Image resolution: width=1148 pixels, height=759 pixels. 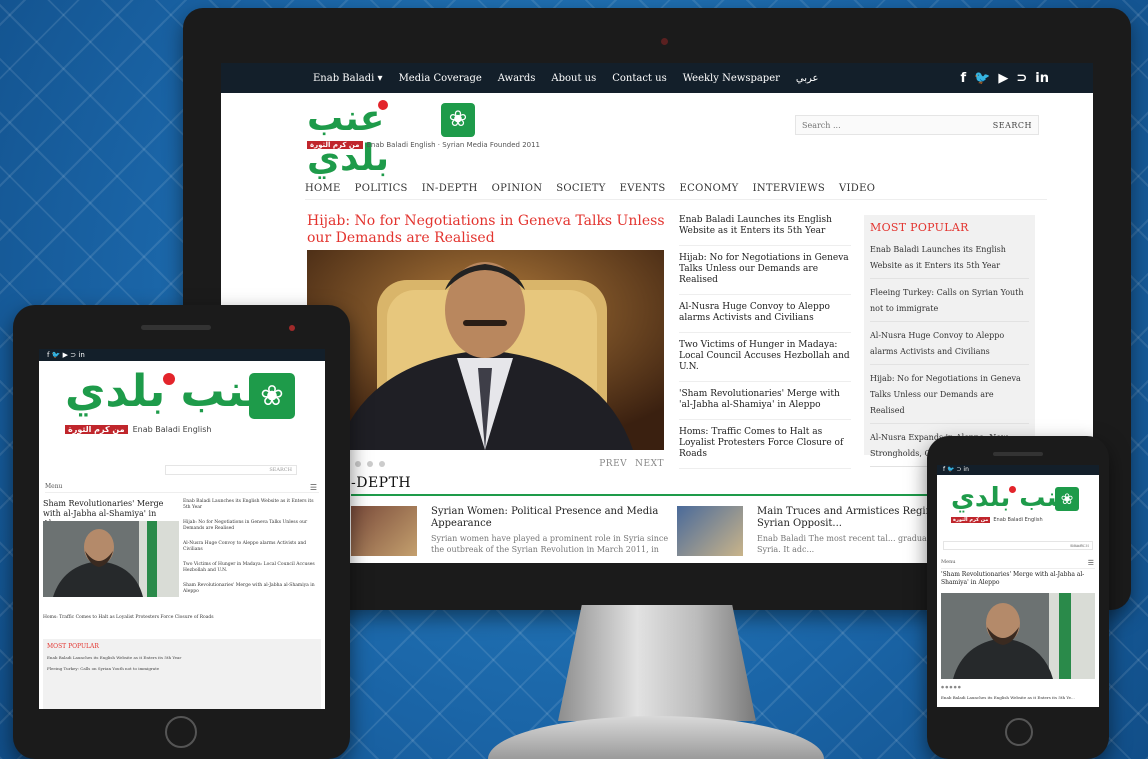 What do you see at coordinates (657, 663) in the screenshot?
I see `monitor-stand-neck` at bounding box center [657, 663].